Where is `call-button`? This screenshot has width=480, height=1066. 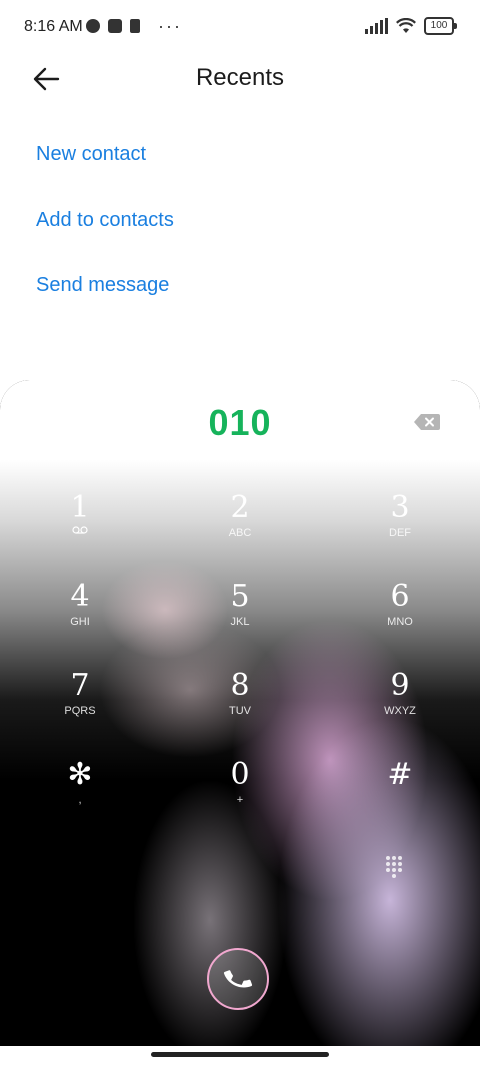
call-button is located at coordinates (238, 979).